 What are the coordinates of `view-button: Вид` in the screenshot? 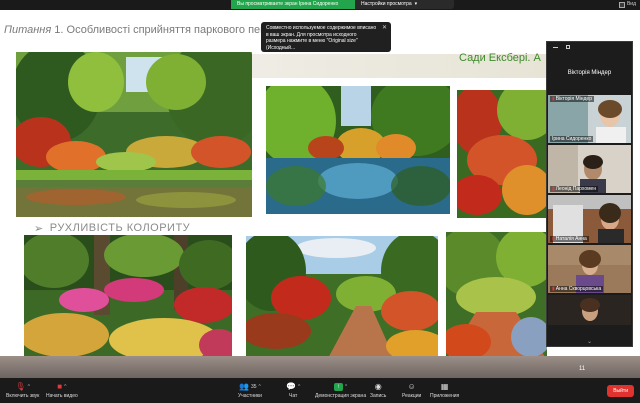 It's located at (627, 4).